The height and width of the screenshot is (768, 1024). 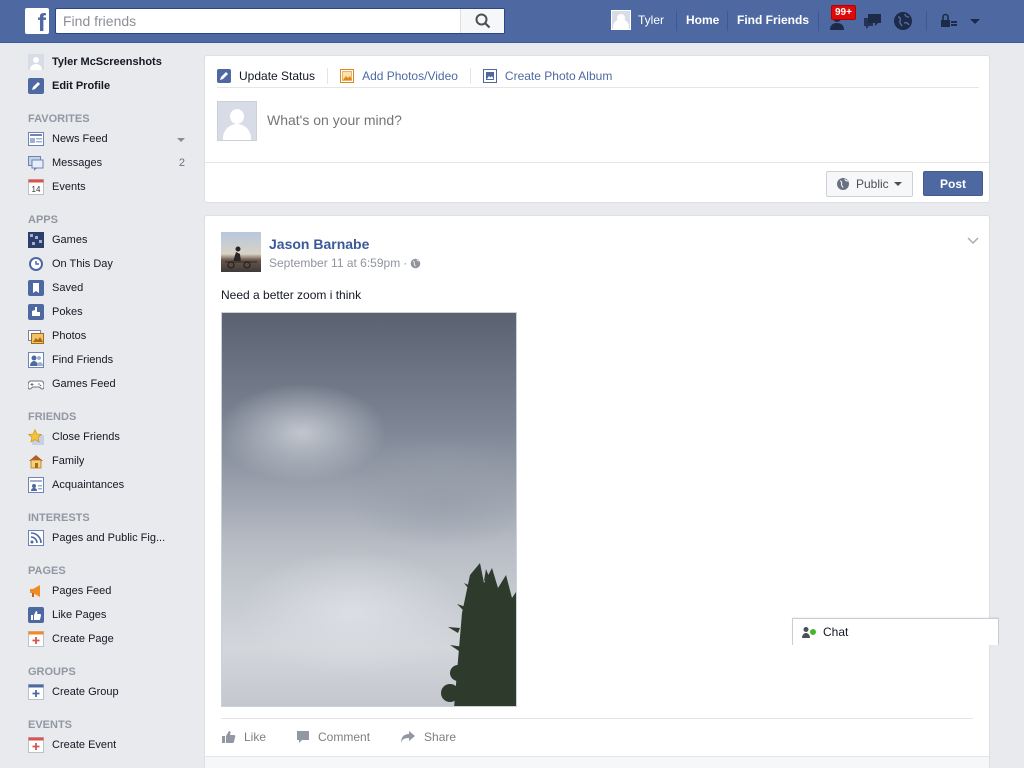 I want to click on sidebar-item-acquaintances: Acquaintances, so click(x=113, y=485).